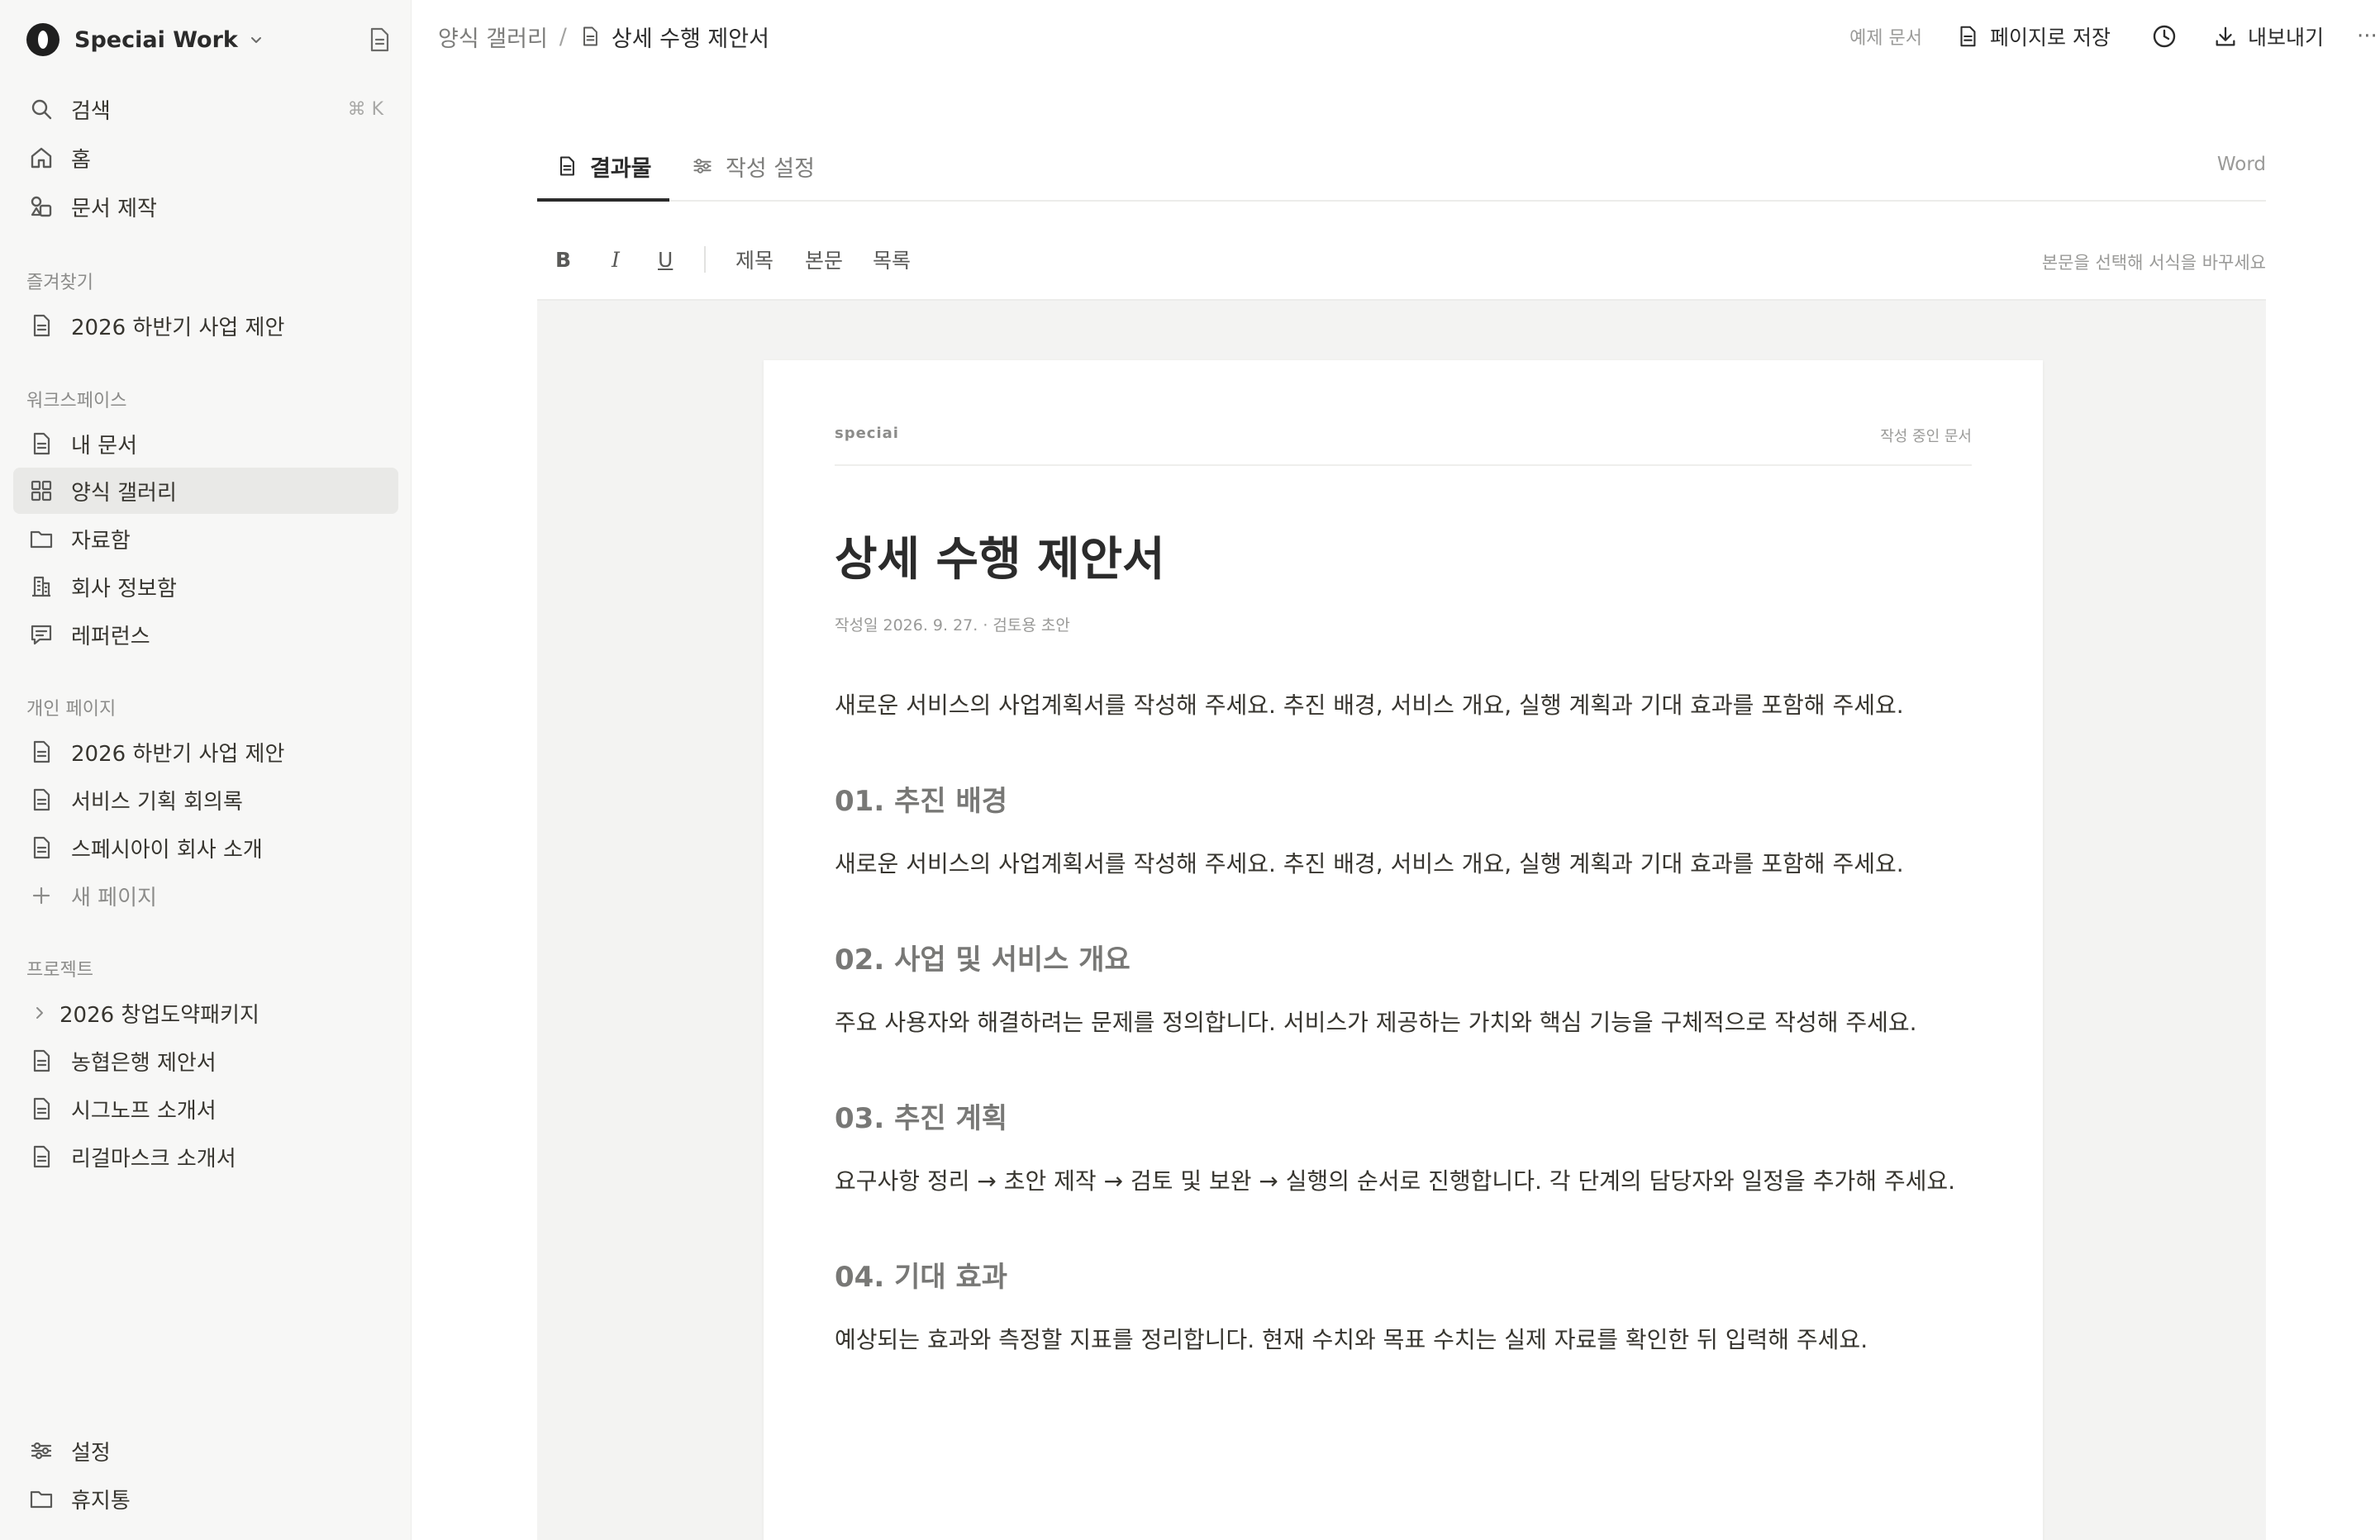 This screenshot has width=2380, height=1540. Describe the element at coordinates (892, 259) in the screenshot. I see `list-style-button: 목록` at that location.